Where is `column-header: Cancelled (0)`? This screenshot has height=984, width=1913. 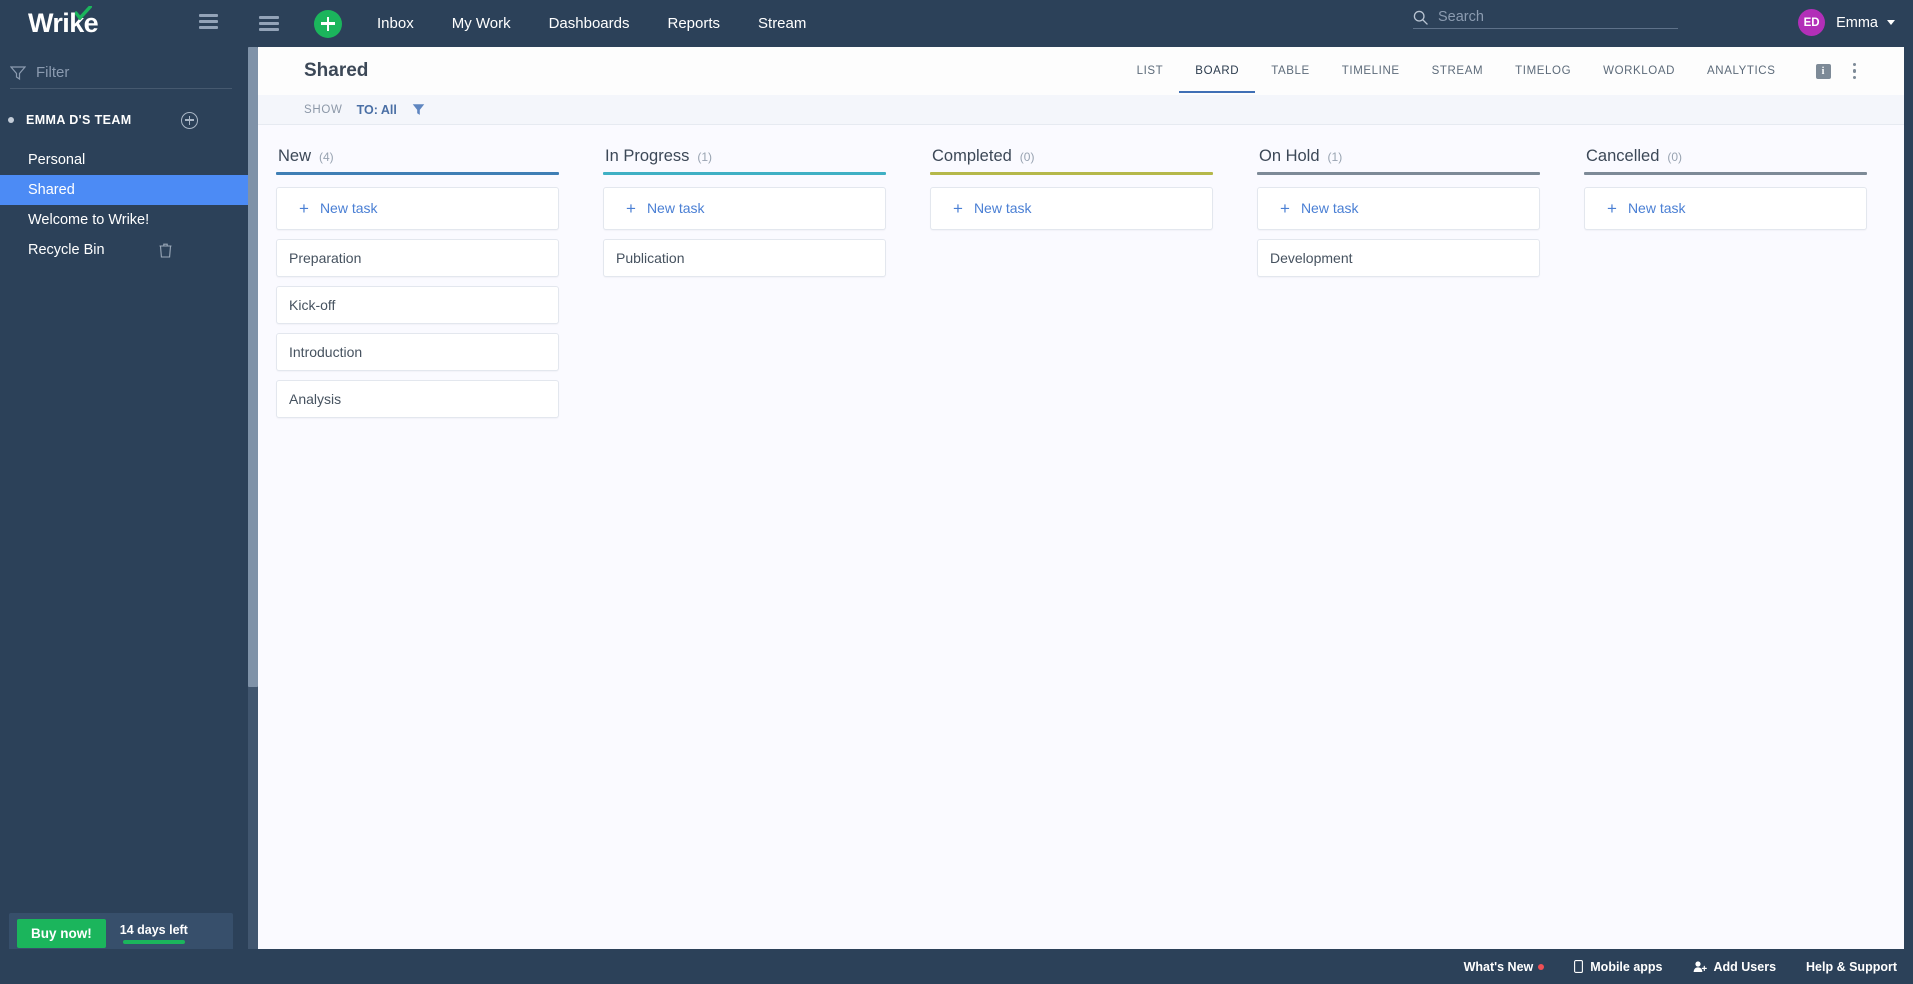 column-header: Cancelled (0) is located at coordinates (1725, 156).